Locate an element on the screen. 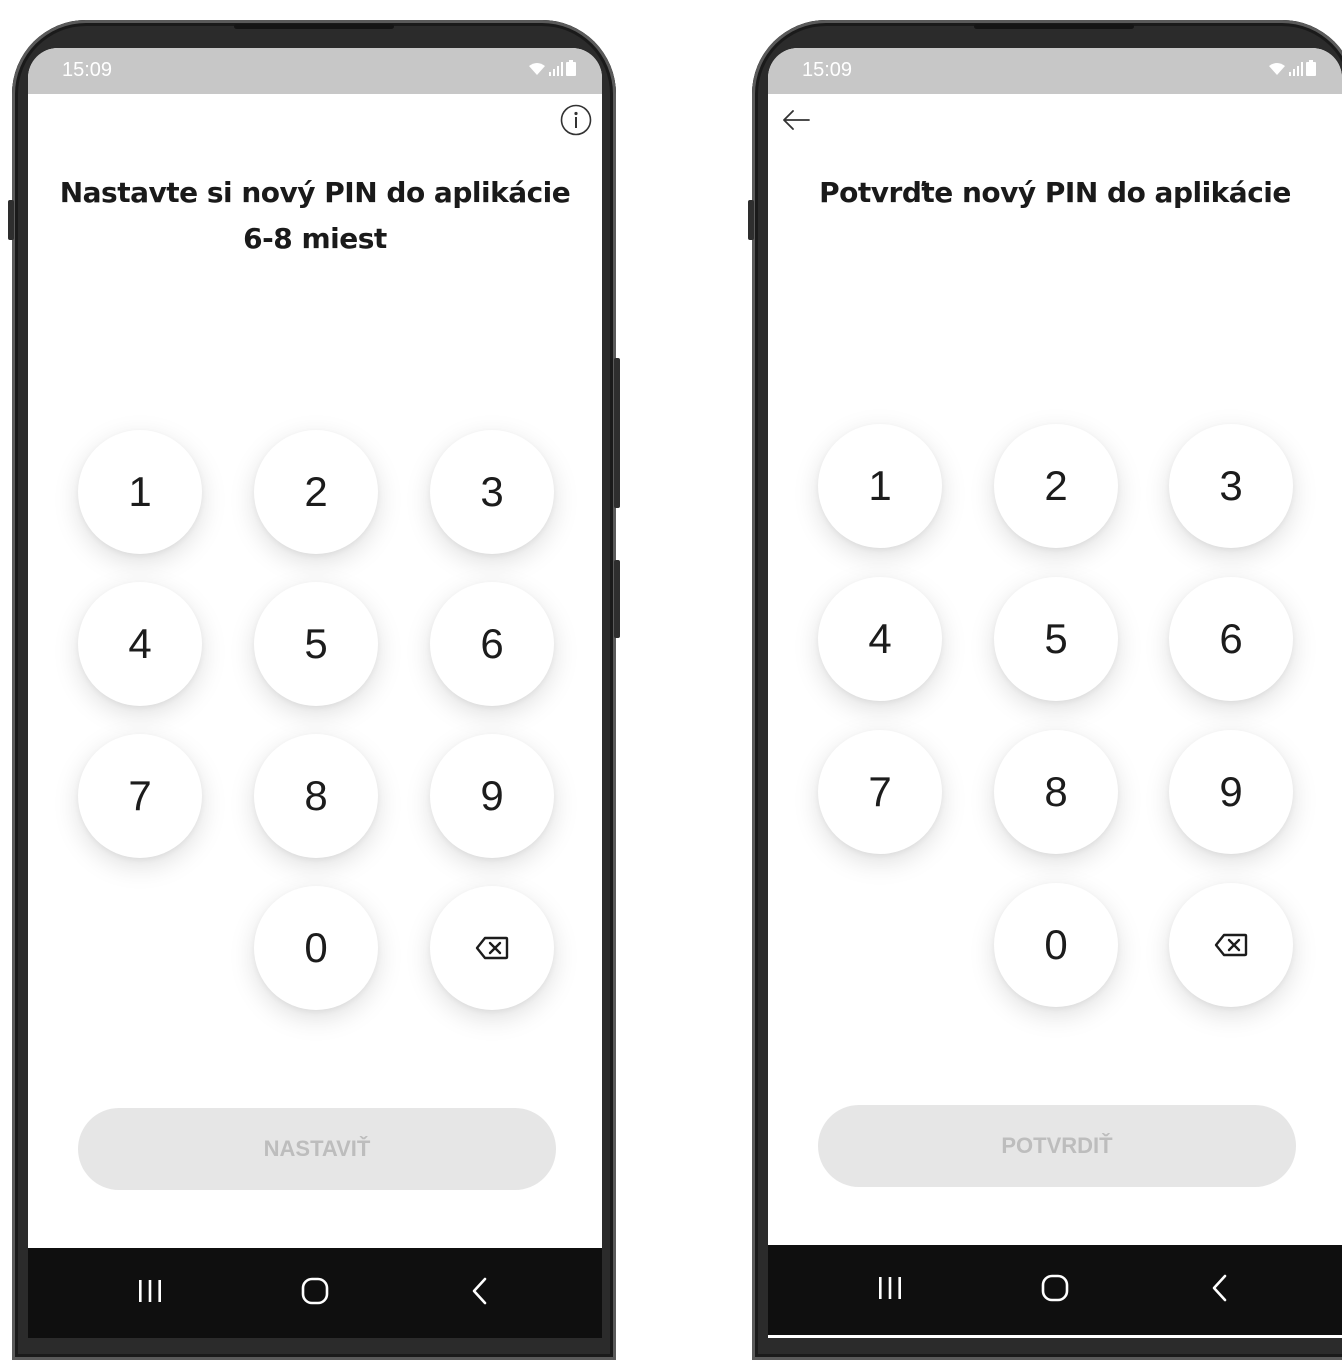 This screenshot has width=1342, height=1360. title-line: Potvrďte nový PIN do aplikácie is located at coordinates (1055, 192).